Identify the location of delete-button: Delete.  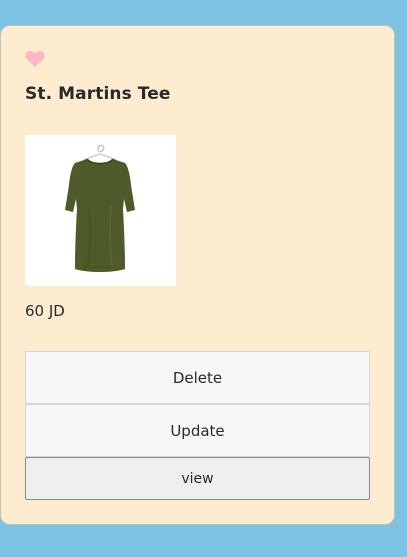
(197, 377).